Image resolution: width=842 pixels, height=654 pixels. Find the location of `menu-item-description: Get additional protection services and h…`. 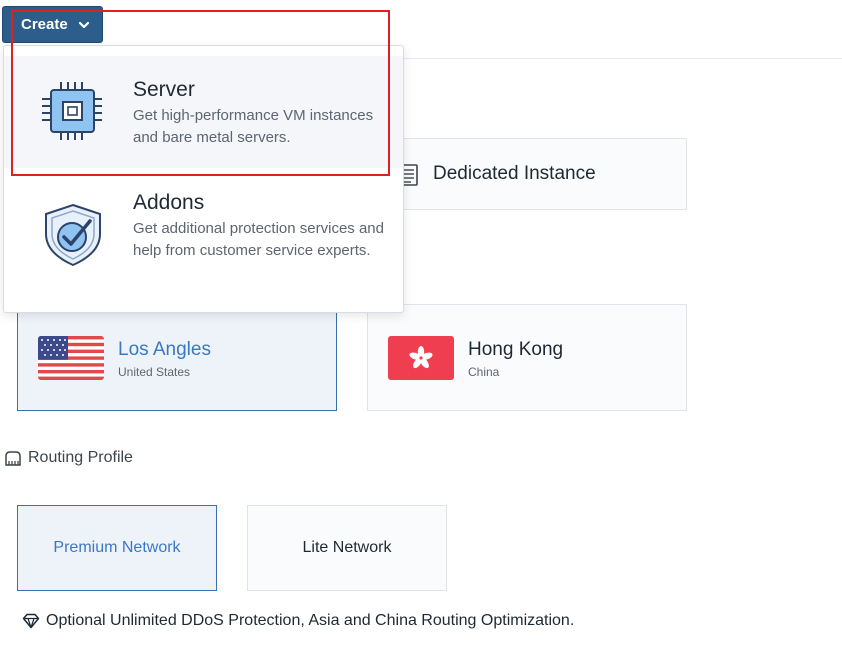

menu-item-description: Get additional protection services and h… is located at coordinates (258, 239).